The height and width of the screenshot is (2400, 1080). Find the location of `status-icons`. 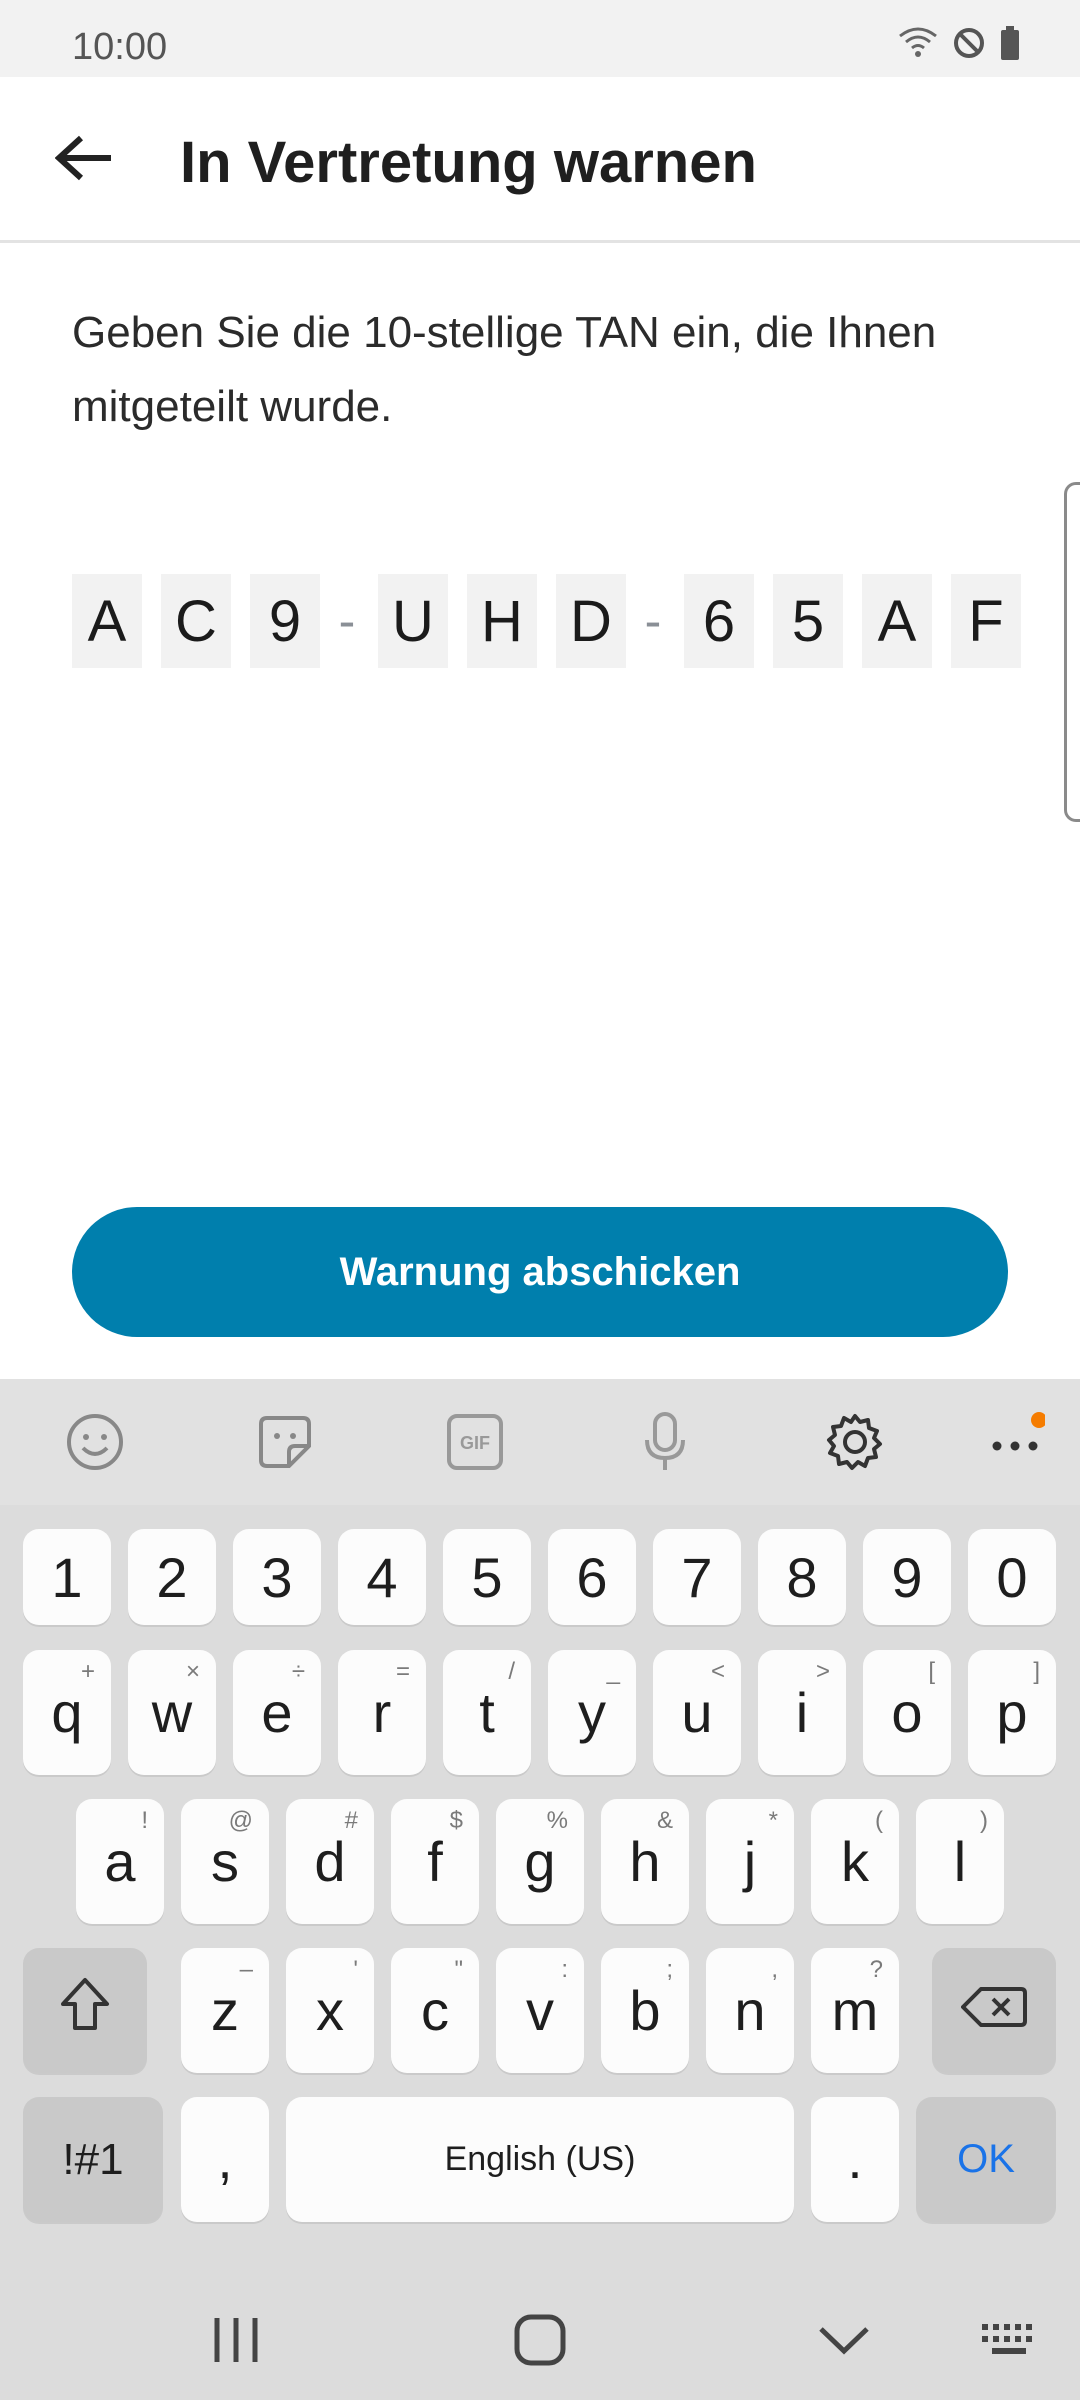

status-icons is located at coordinates (959, 45).